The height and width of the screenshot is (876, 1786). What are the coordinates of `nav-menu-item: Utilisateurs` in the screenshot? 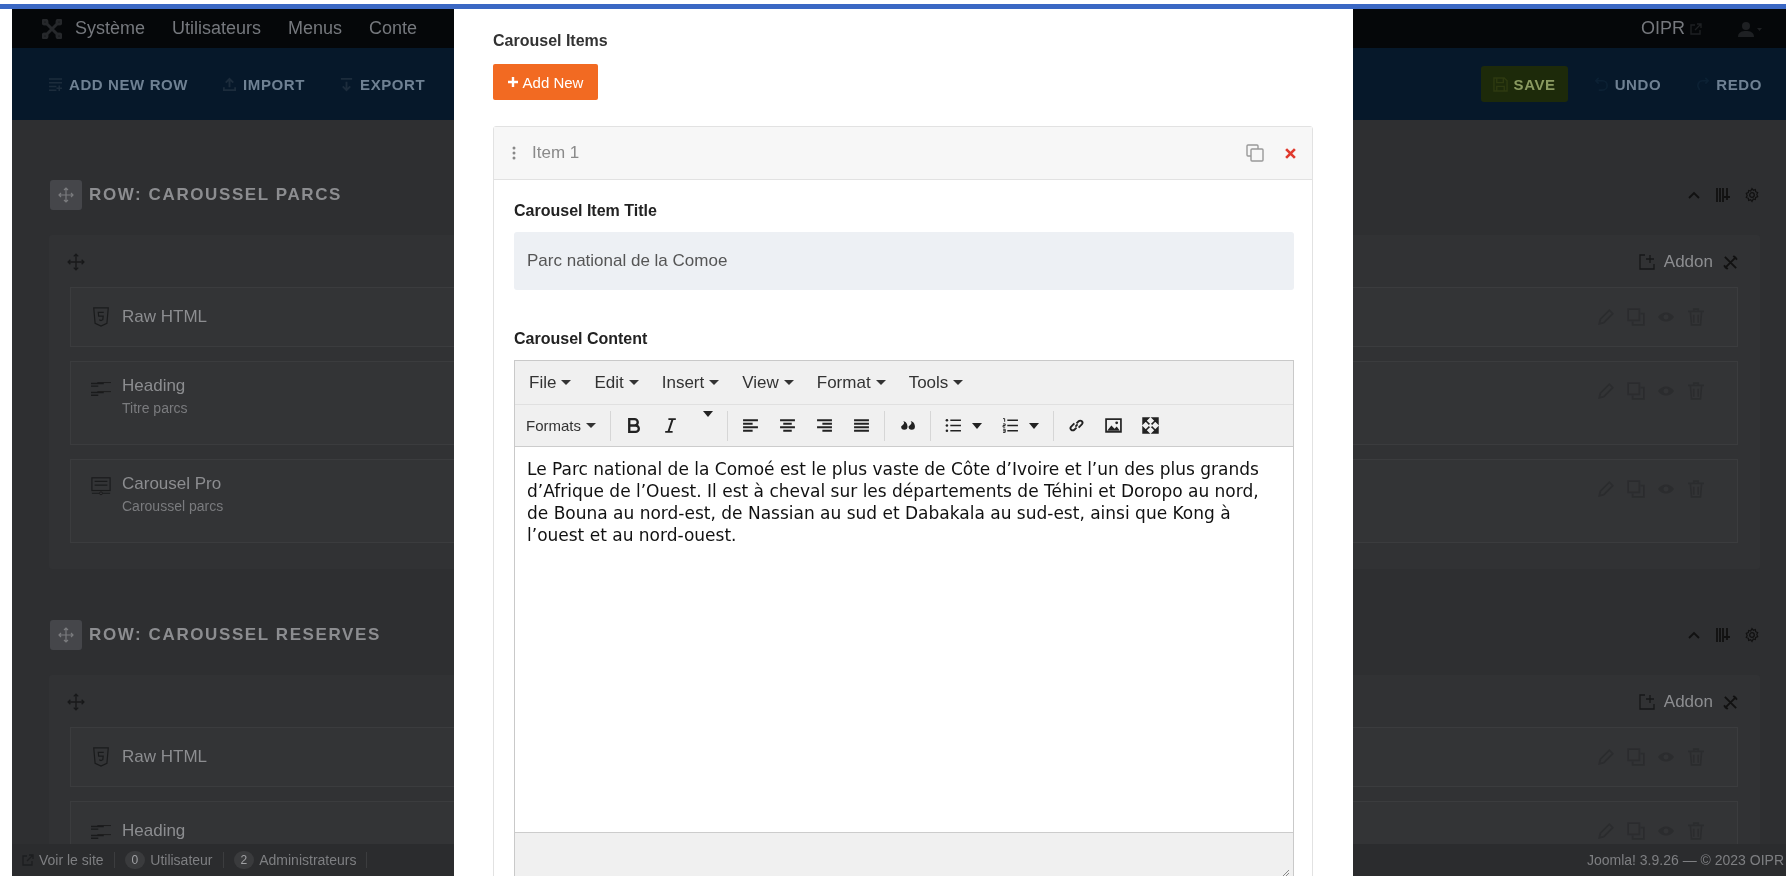 It's located at (217, 28).